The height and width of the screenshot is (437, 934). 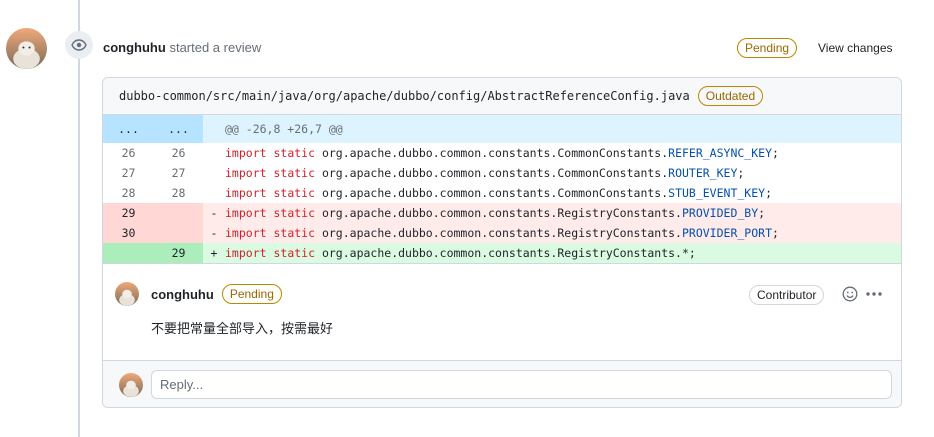 I want to click on eye-icon, so click(x=79, y=45).